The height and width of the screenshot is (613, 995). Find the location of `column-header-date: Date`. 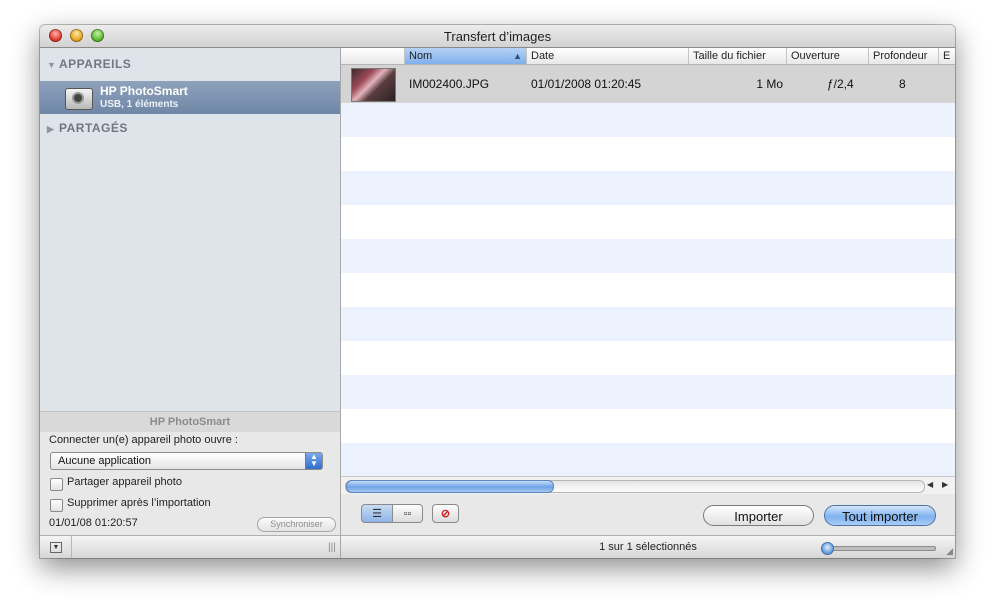

column-header-date: Date is located at coordinates (608, 56).